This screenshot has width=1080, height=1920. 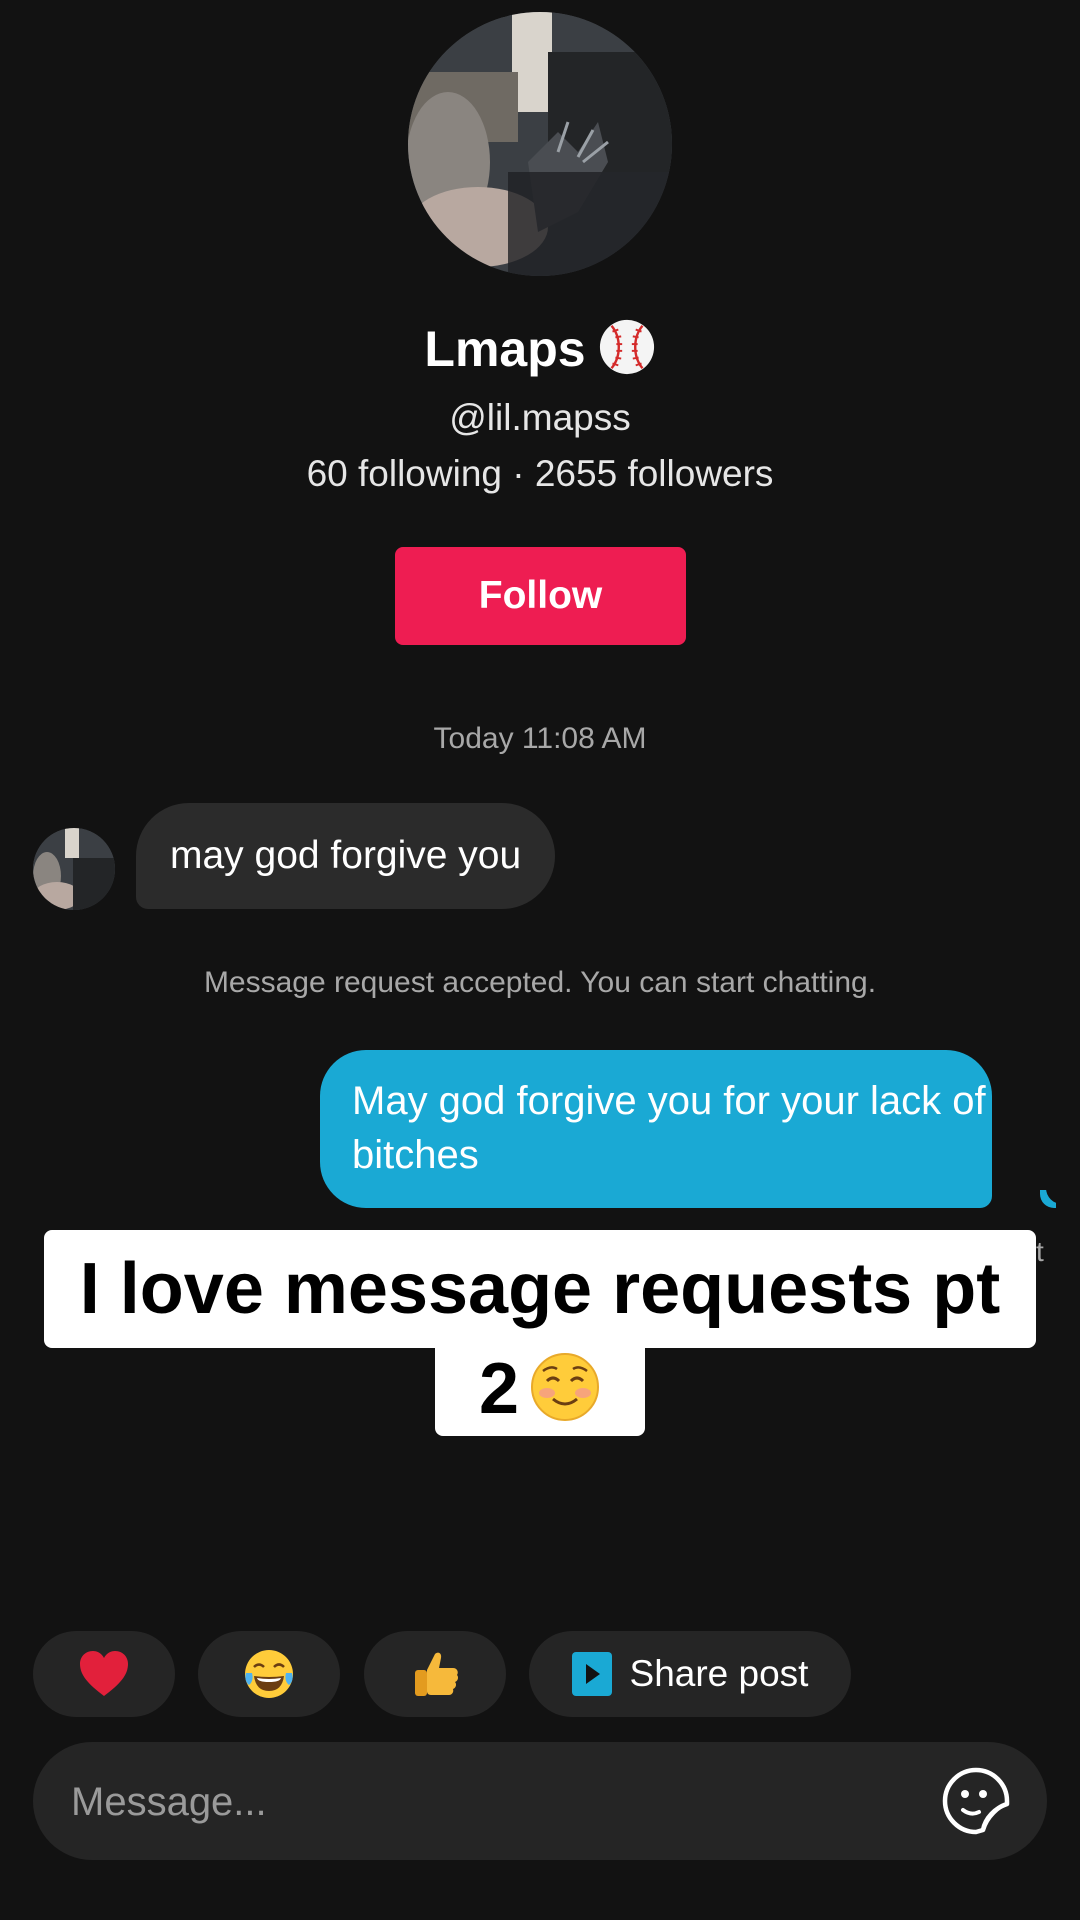 I want to click on quick-reaction-heart, so click(x=104, y=1674).